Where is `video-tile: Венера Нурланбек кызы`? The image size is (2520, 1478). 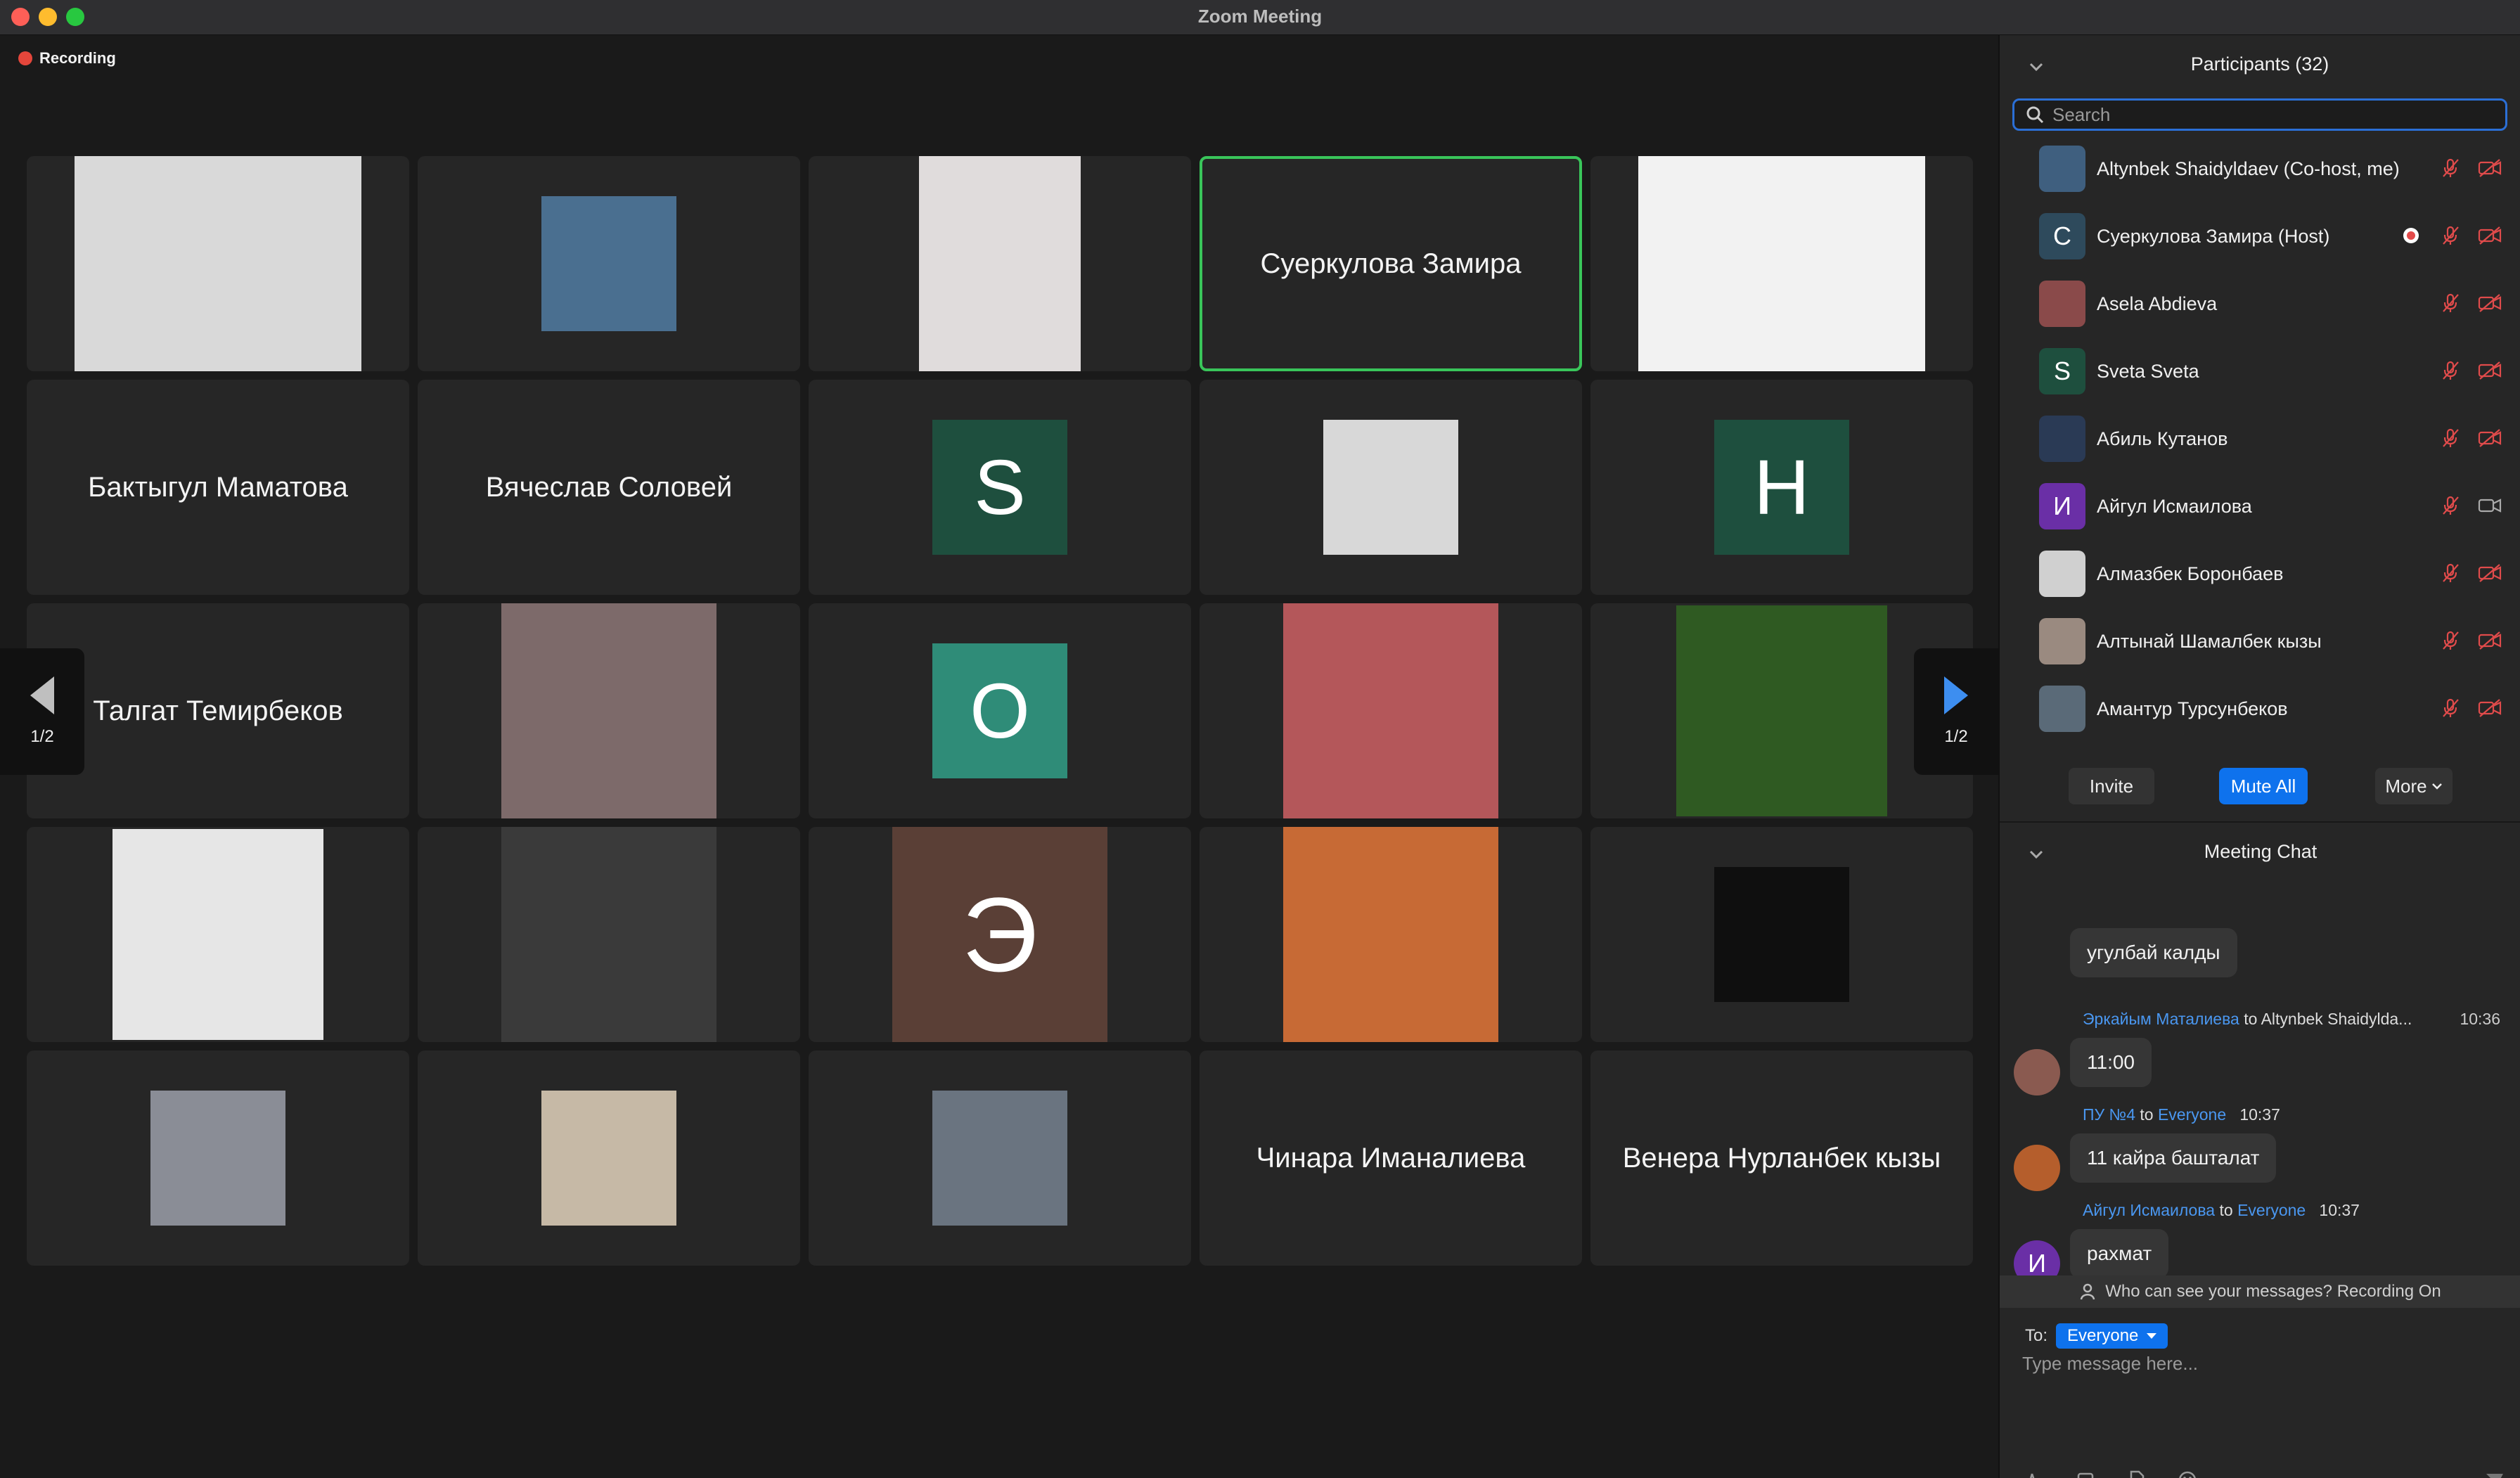 video-tile: Венера Нурланбек кызы is located at coordinates (1781, 1158).